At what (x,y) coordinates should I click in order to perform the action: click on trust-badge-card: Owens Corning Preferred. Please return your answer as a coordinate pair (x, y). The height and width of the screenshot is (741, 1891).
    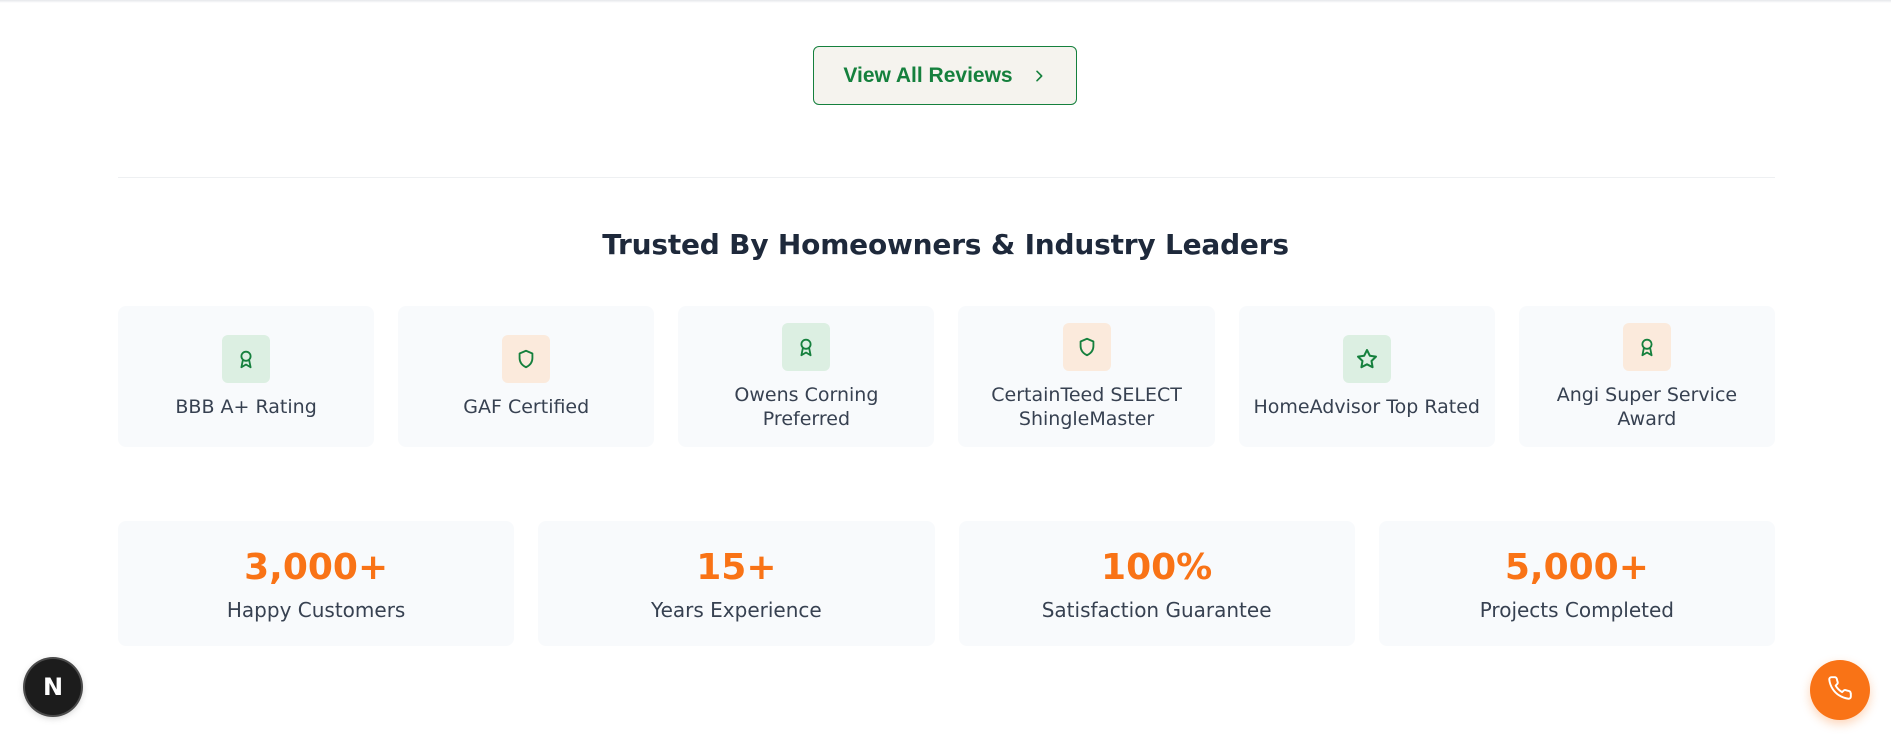
    Looking at the image, I should click on (806, 376).